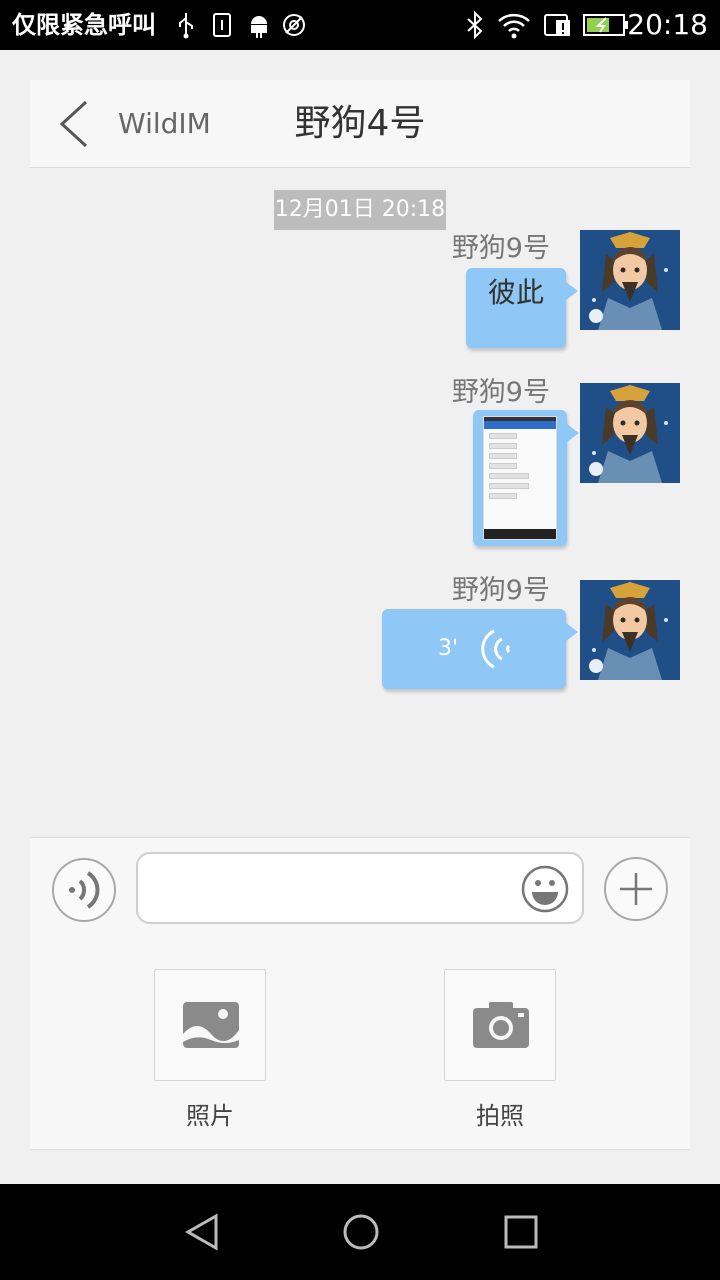 The image size is (720, 1280). I want to click on chat-header: WildIM 野狗4号, so click(360, 124).